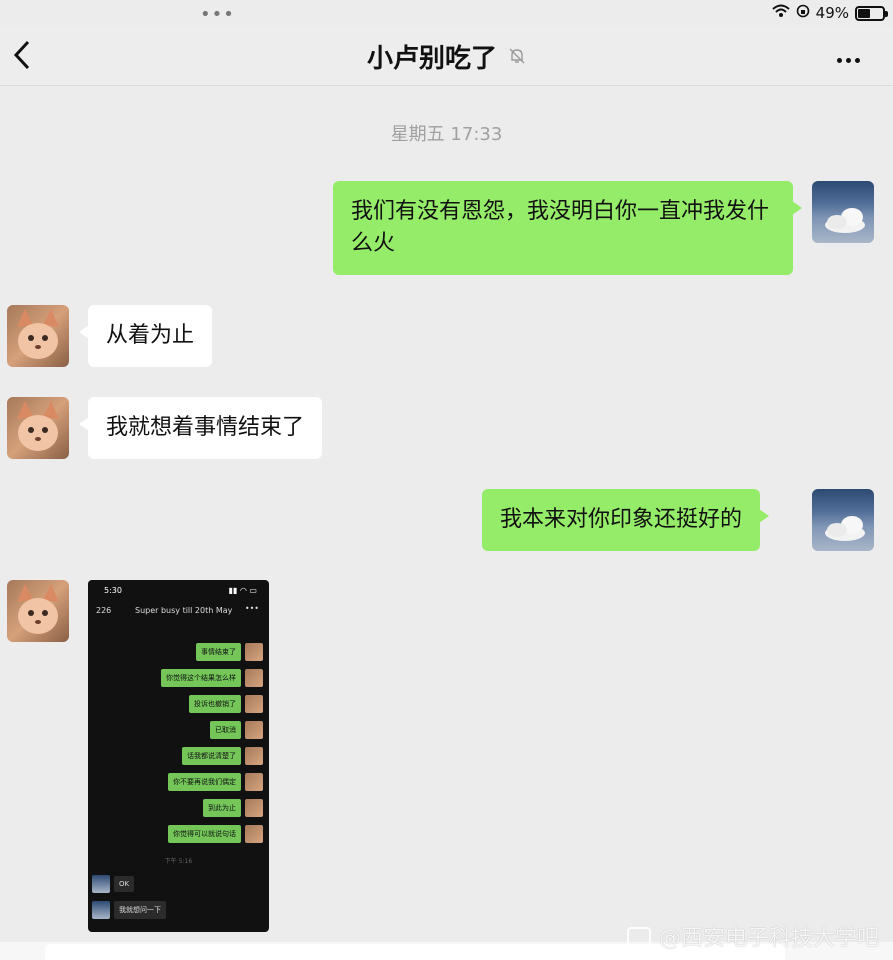 This screenshot has height=960, width=893. What do you see at coordinates (567, 228) in the screenshot?
I see `message-bubble-me: 我们有没有恩怨，我没明白你一直冲我发什么火` at bounding box center [567, 228].